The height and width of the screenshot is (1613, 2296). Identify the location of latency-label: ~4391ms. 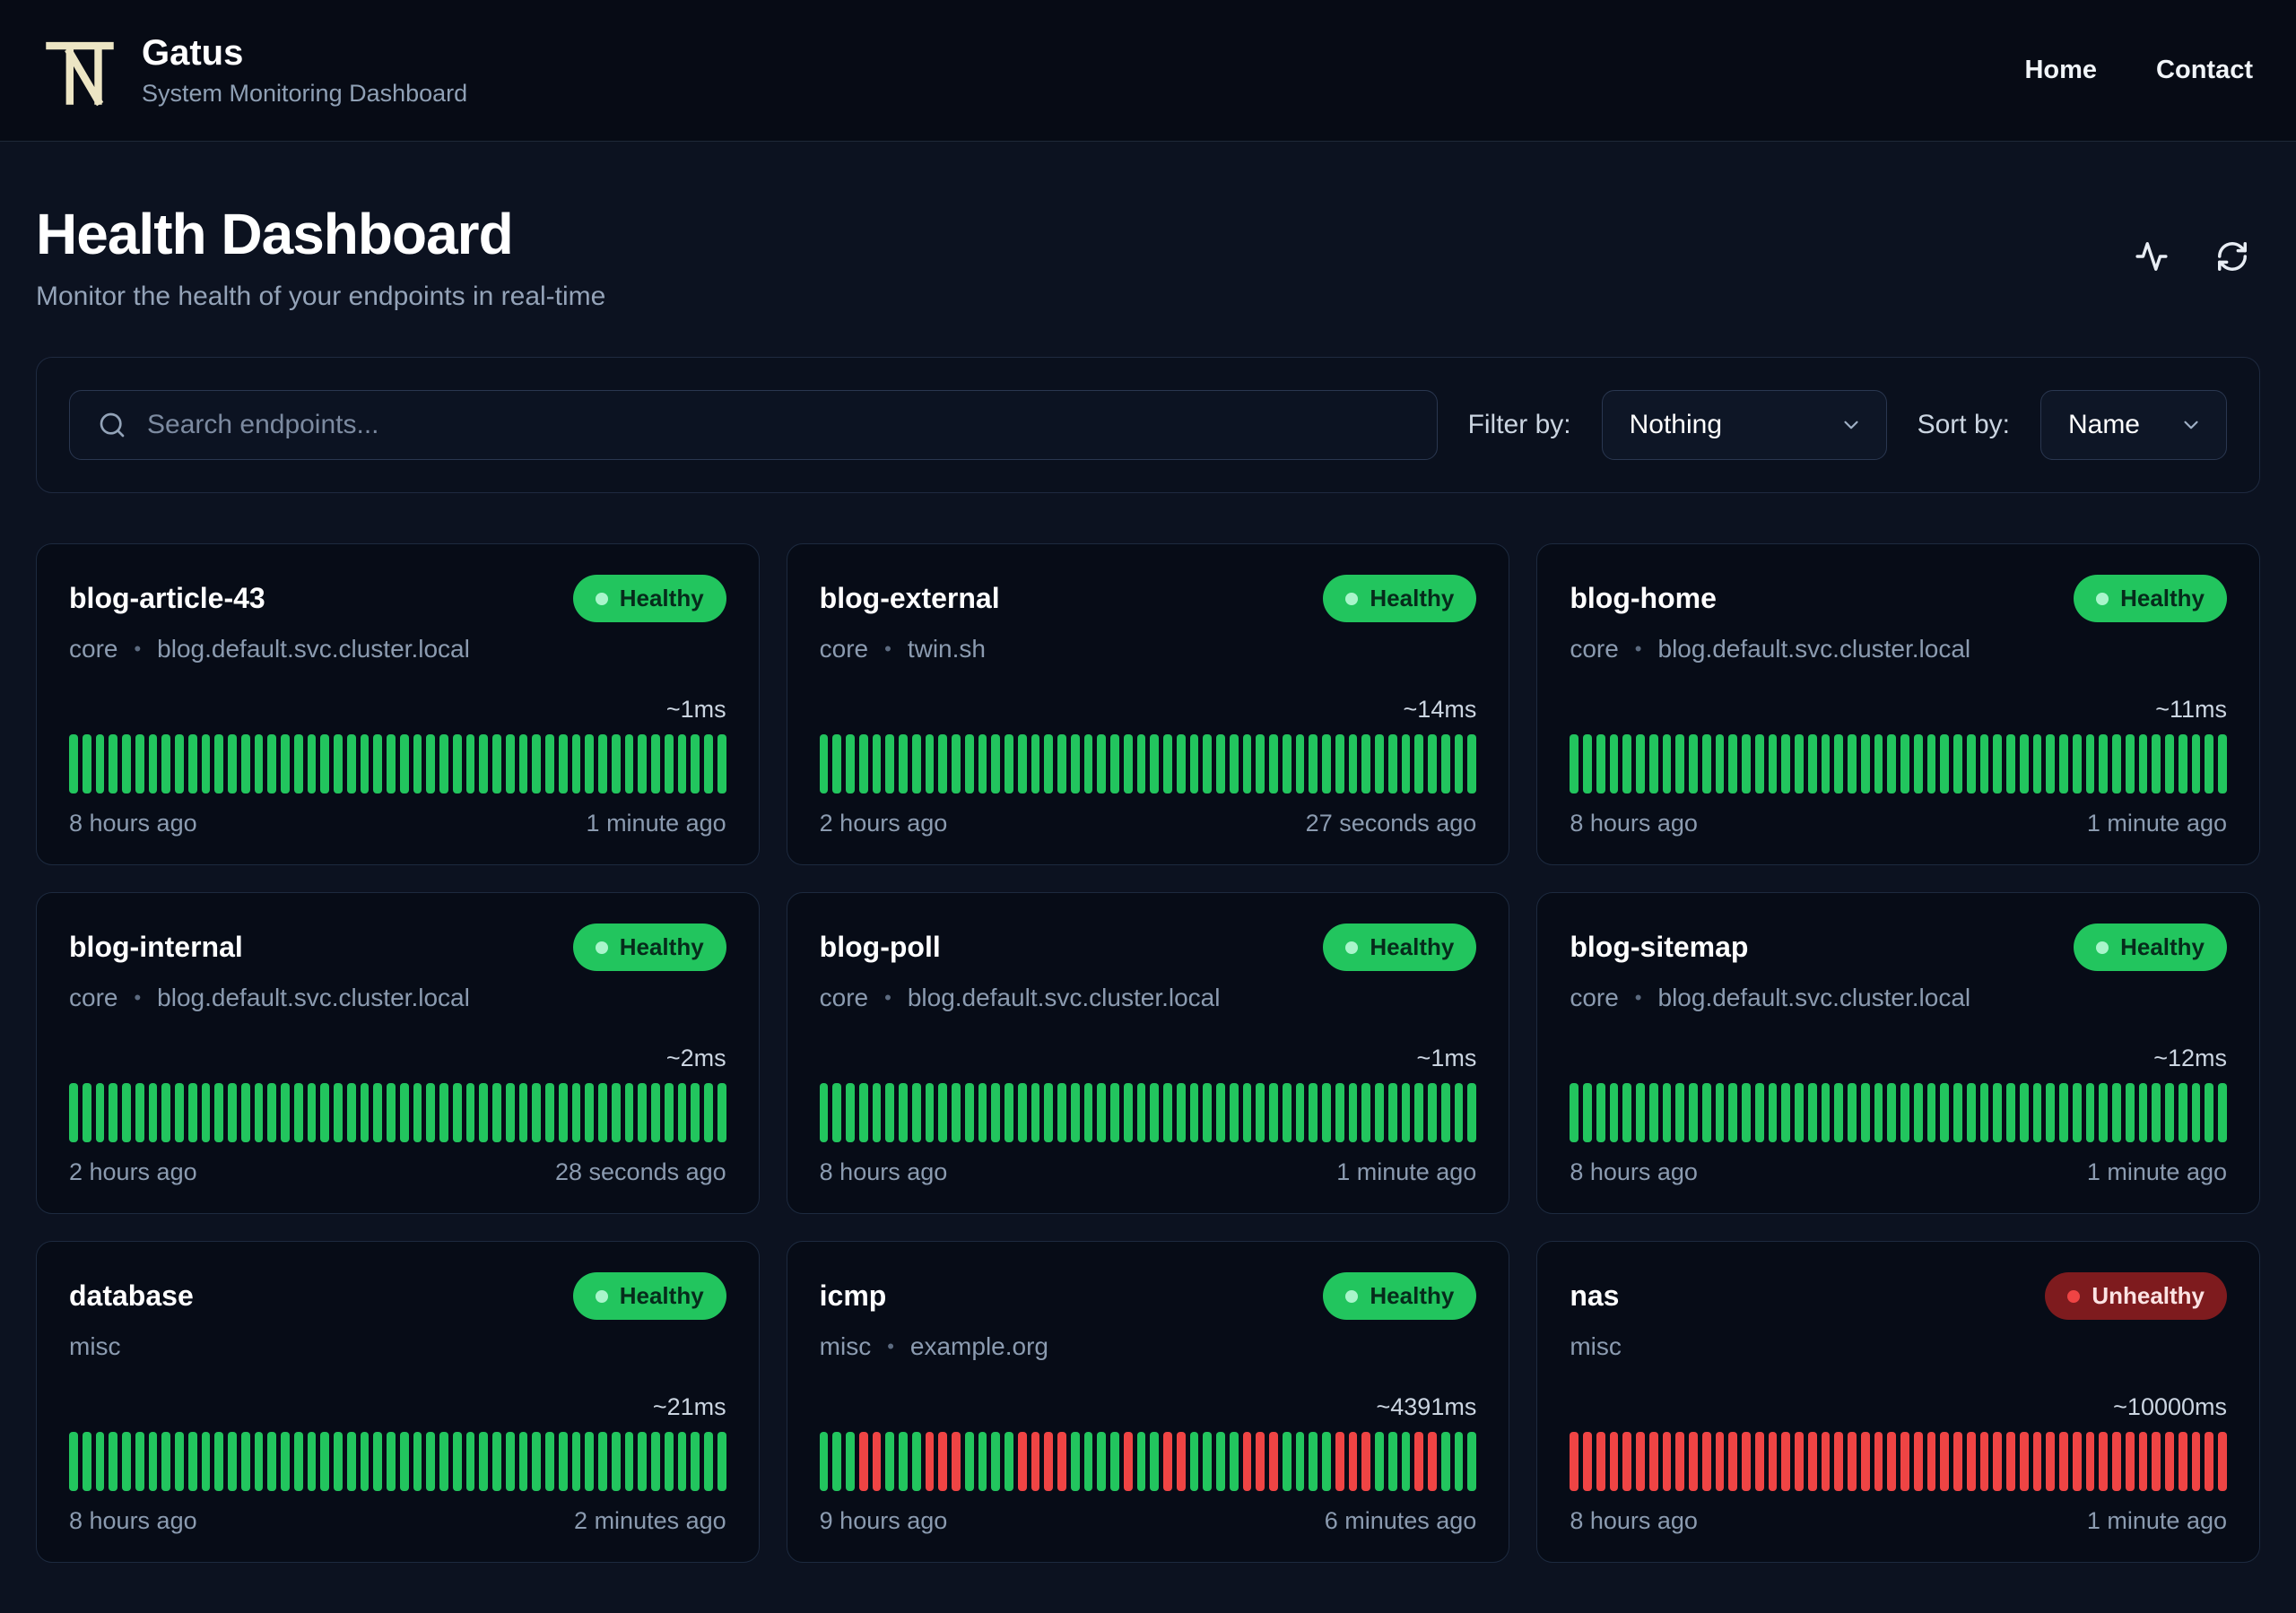
(1426, 1406).